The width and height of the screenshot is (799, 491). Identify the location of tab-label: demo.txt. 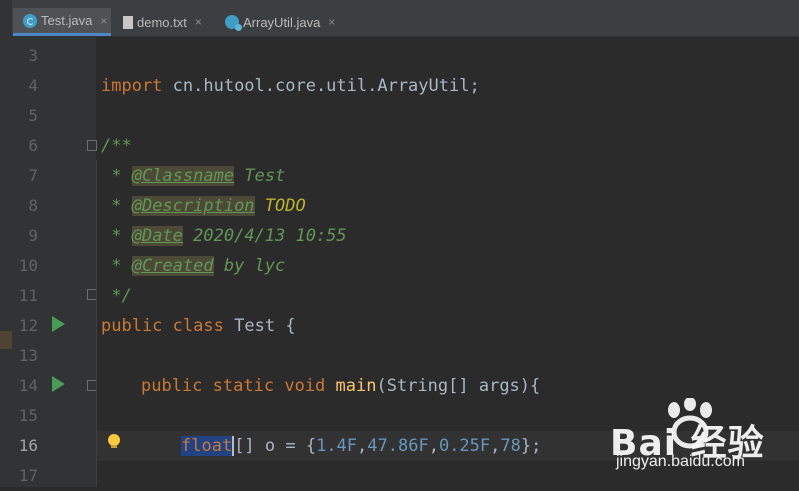
(162, 22).